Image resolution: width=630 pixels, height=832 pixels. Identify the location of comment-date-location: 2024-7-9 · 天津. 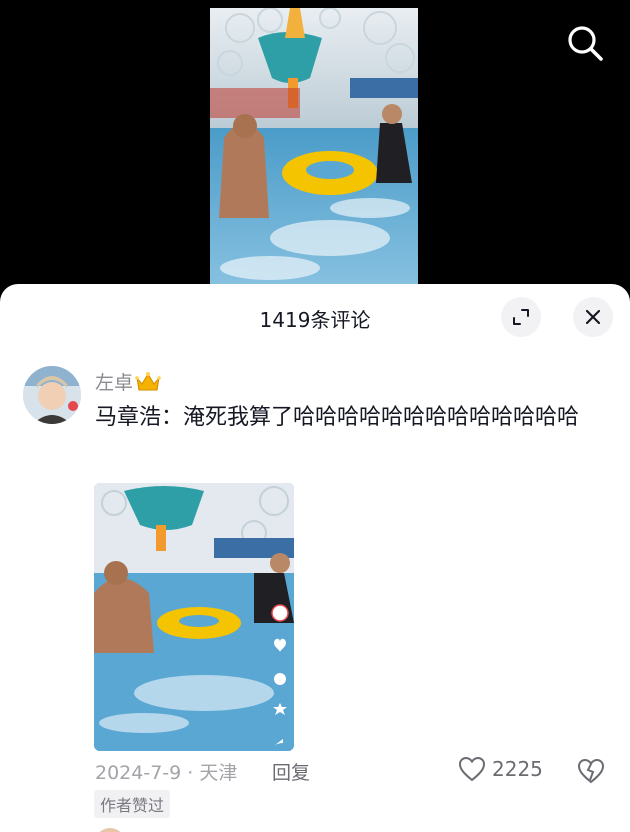
(166, 773).